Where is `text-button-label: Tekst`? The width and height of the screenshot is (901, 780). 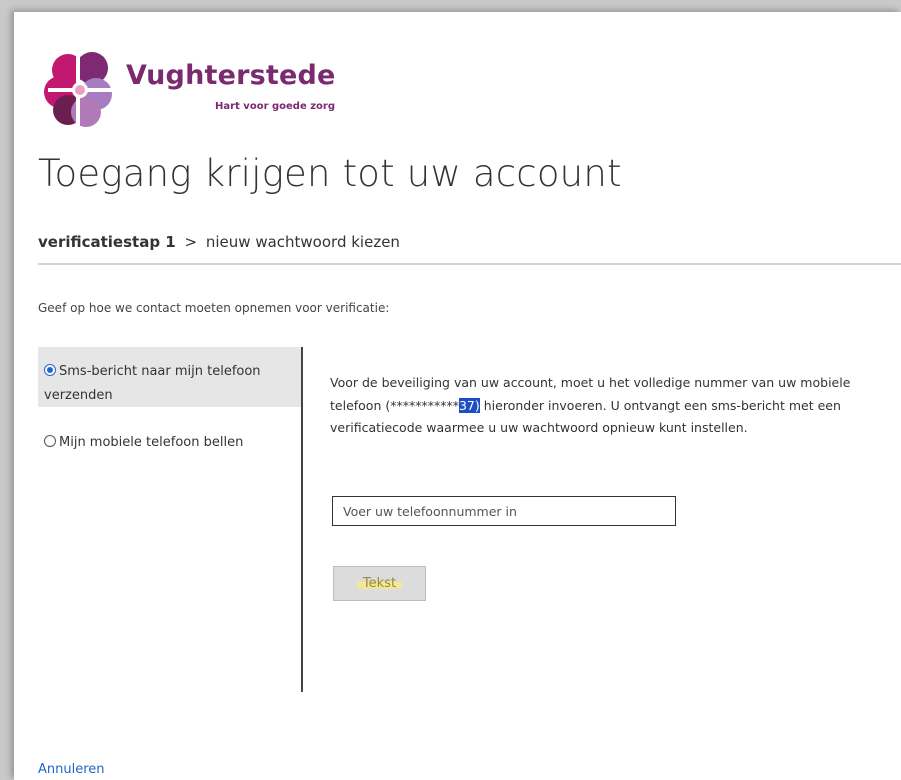 text-button-label: Tekst is located at coordinates (379, 583).